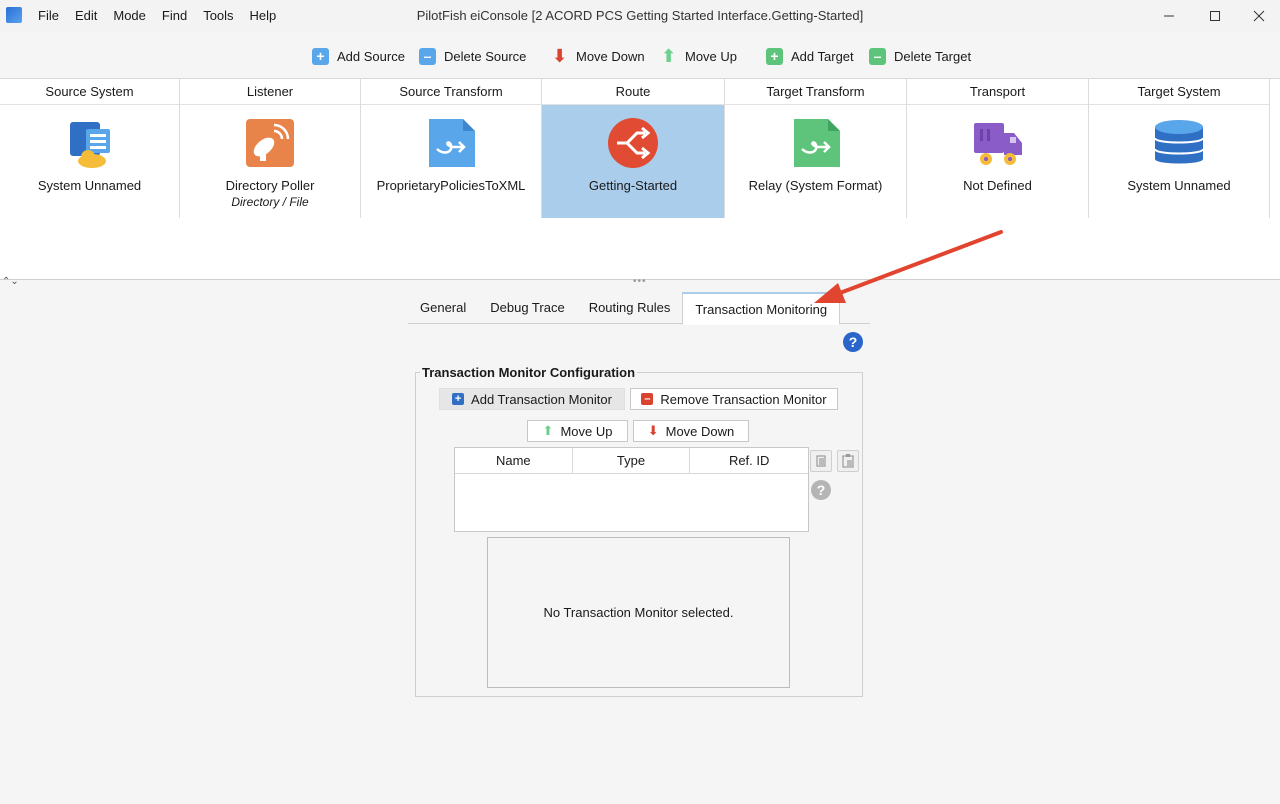 This screenshot has height=804, width=1280. Describe the element at coordinates (451, 185) in the screenshot. I see `stage-label: ProprietaryPoliciesToXML` at that location.